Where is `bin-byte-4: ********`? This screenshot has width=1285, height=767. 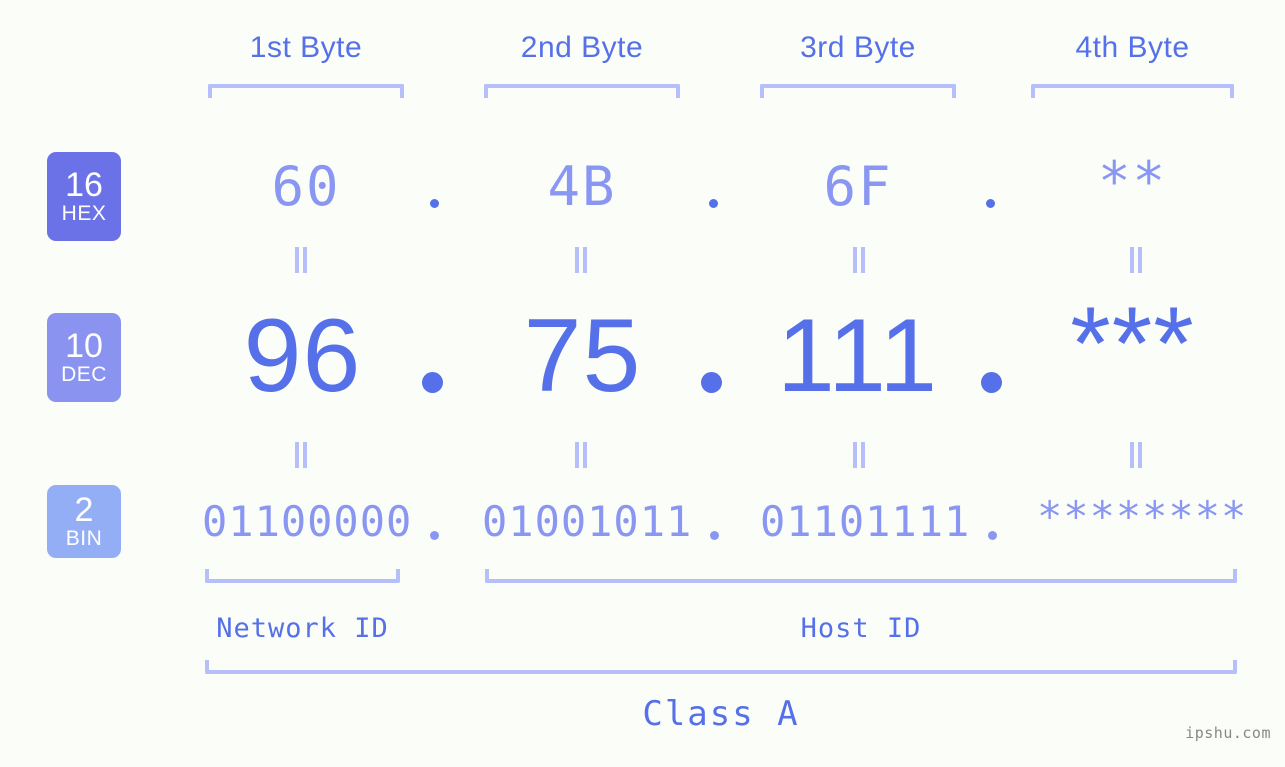 bin-byte-4: ******** is located at coordinates (1142, 516).